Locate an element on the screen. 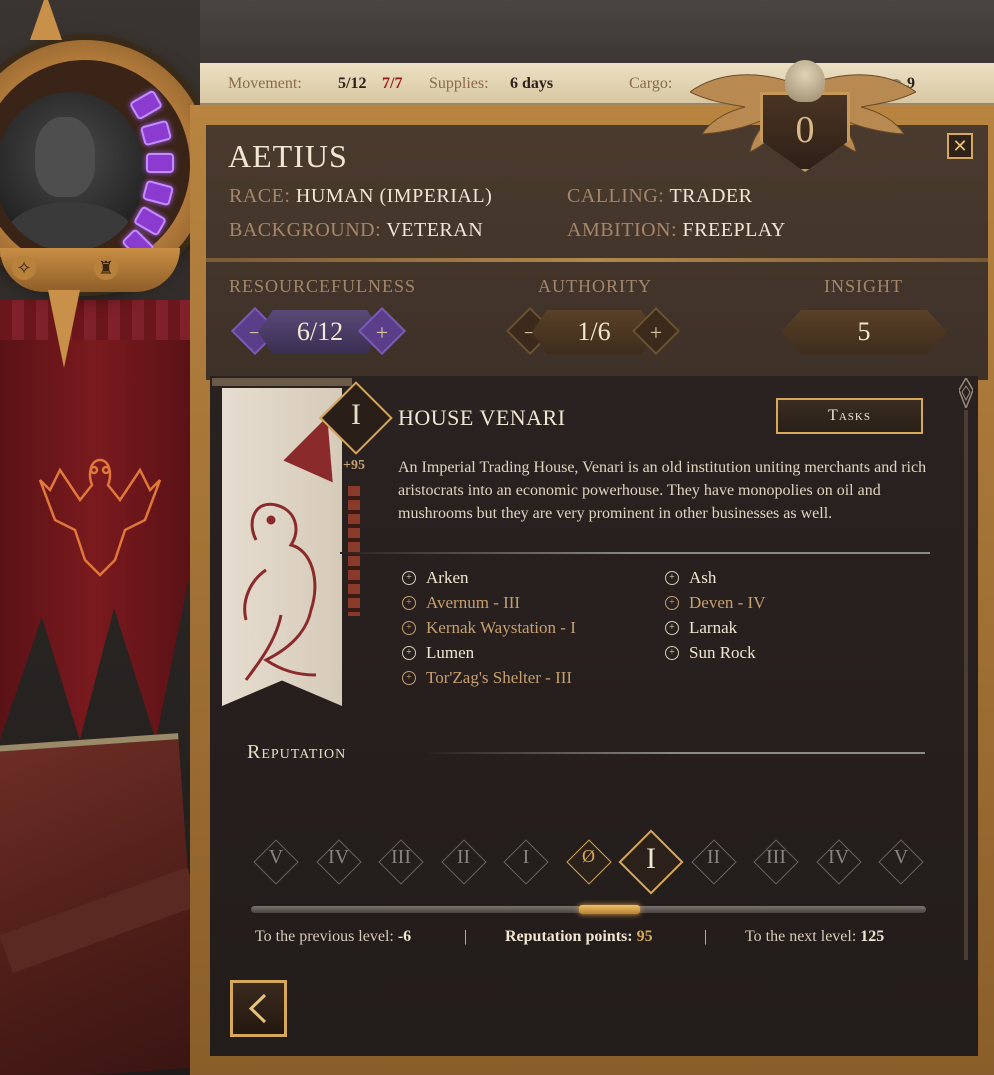 The height and width of the screenshot is (1075, 994). portrait-shoulders is located at coordinates (70, 227).